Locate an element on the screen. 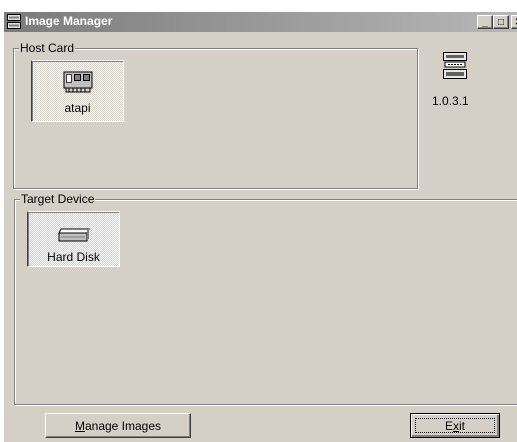 This screenshot has height=442, width=517. target-device-item-hard-disk: Hard Disk is located at coordinates (73, 239).